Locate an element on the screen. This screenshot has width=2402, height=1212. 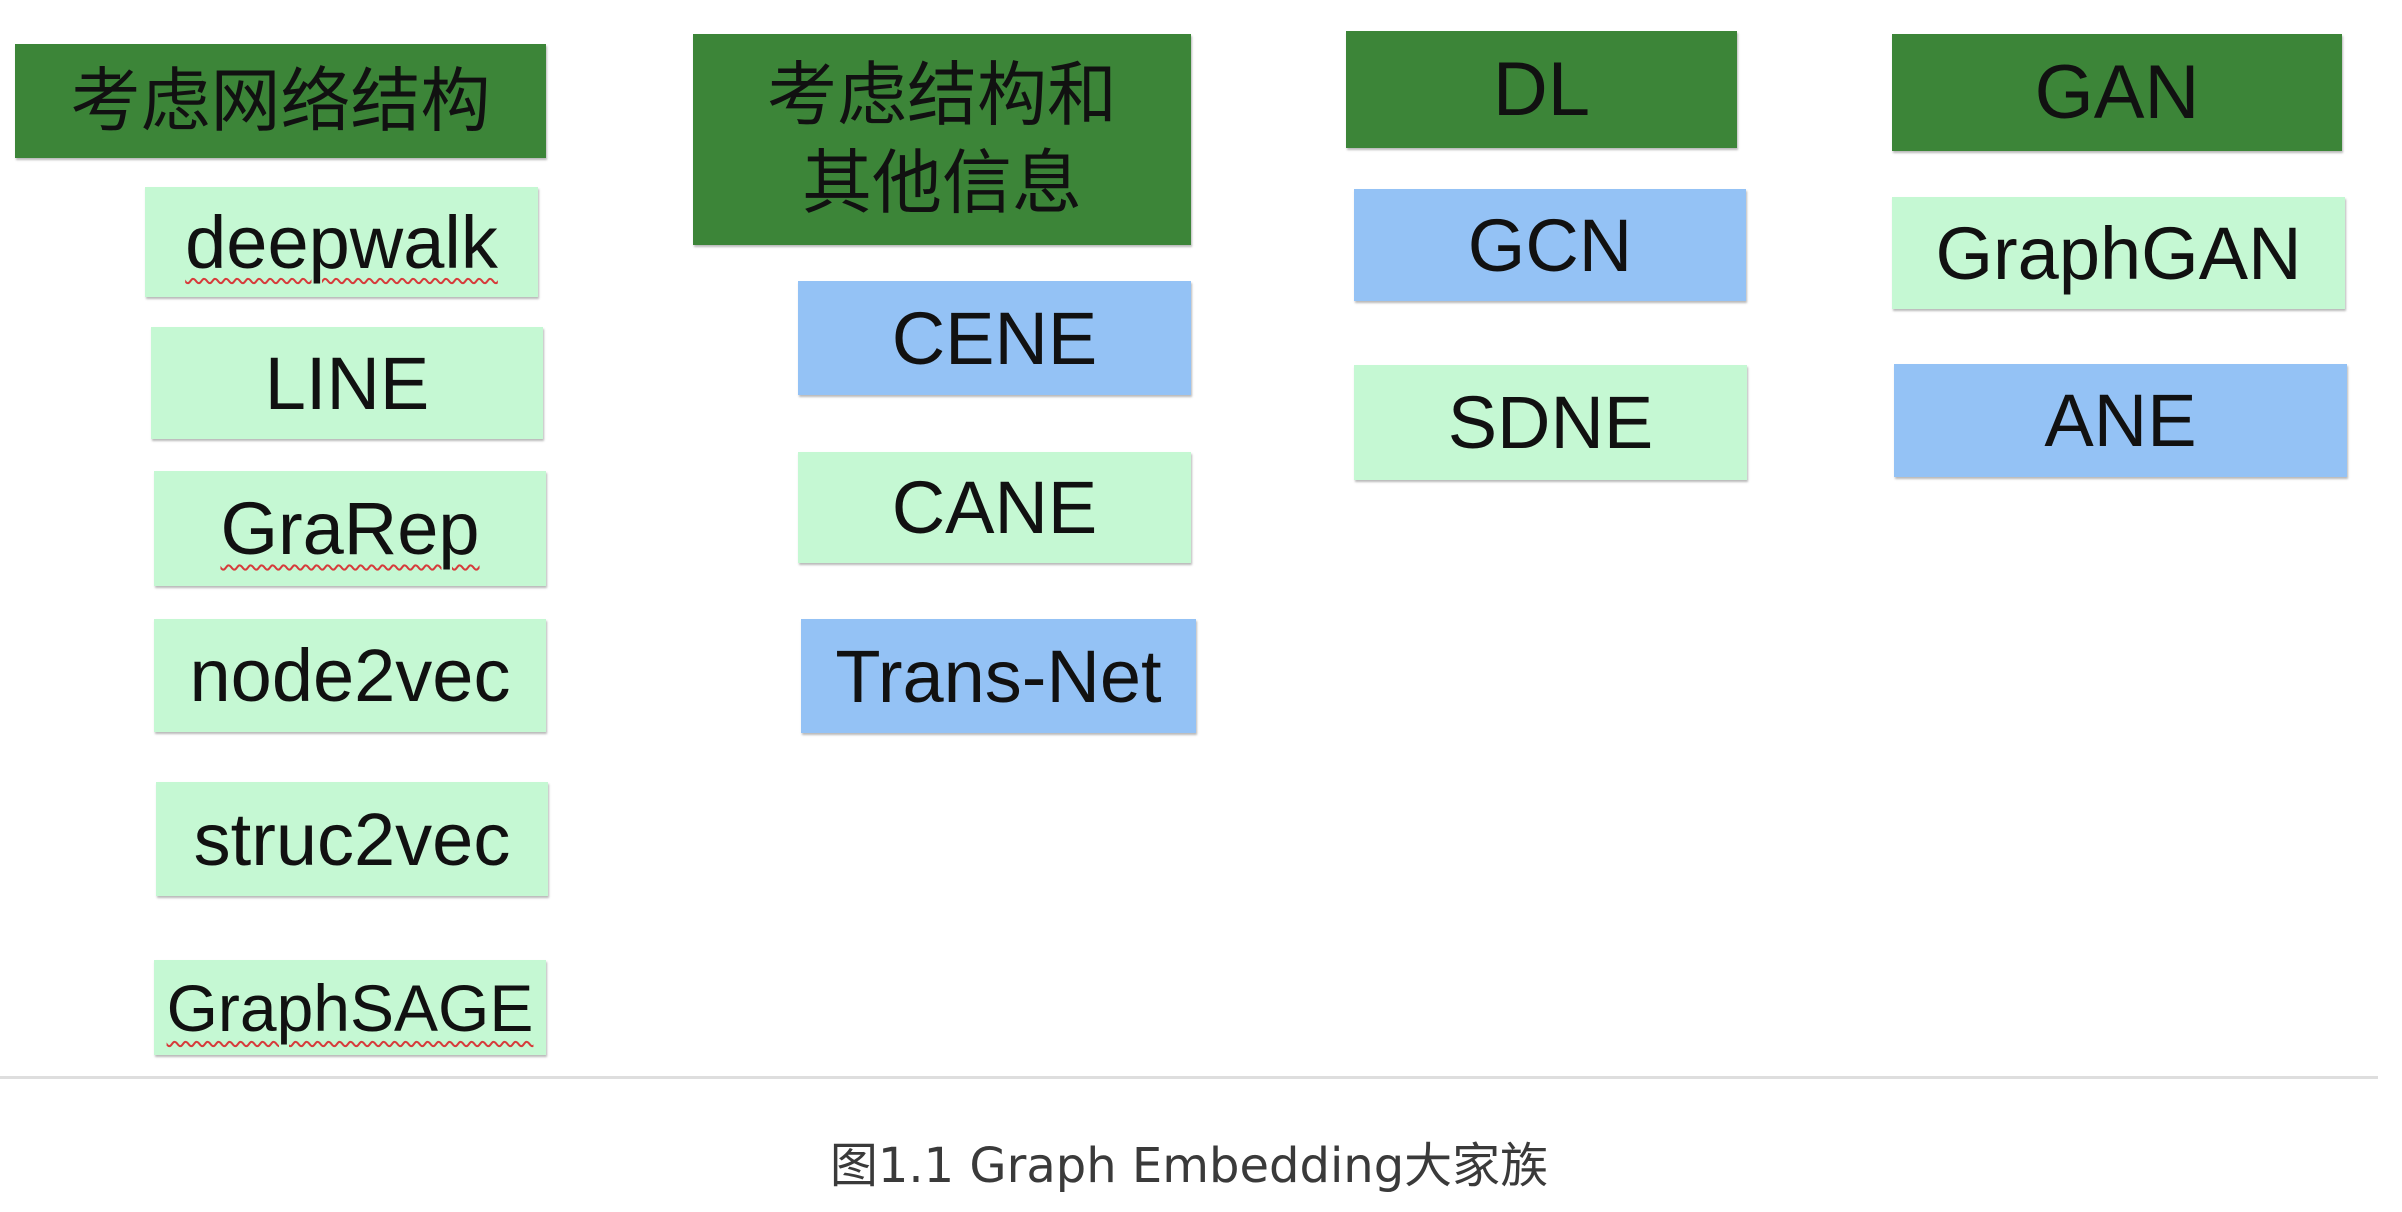
method-struc2vec-label: struc2vec is located at coordinates (352, 839).